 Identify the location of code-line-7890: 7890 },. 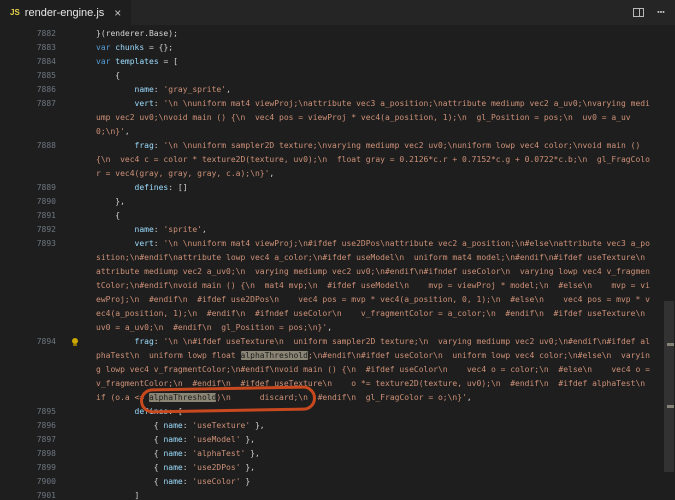
(331, 202).